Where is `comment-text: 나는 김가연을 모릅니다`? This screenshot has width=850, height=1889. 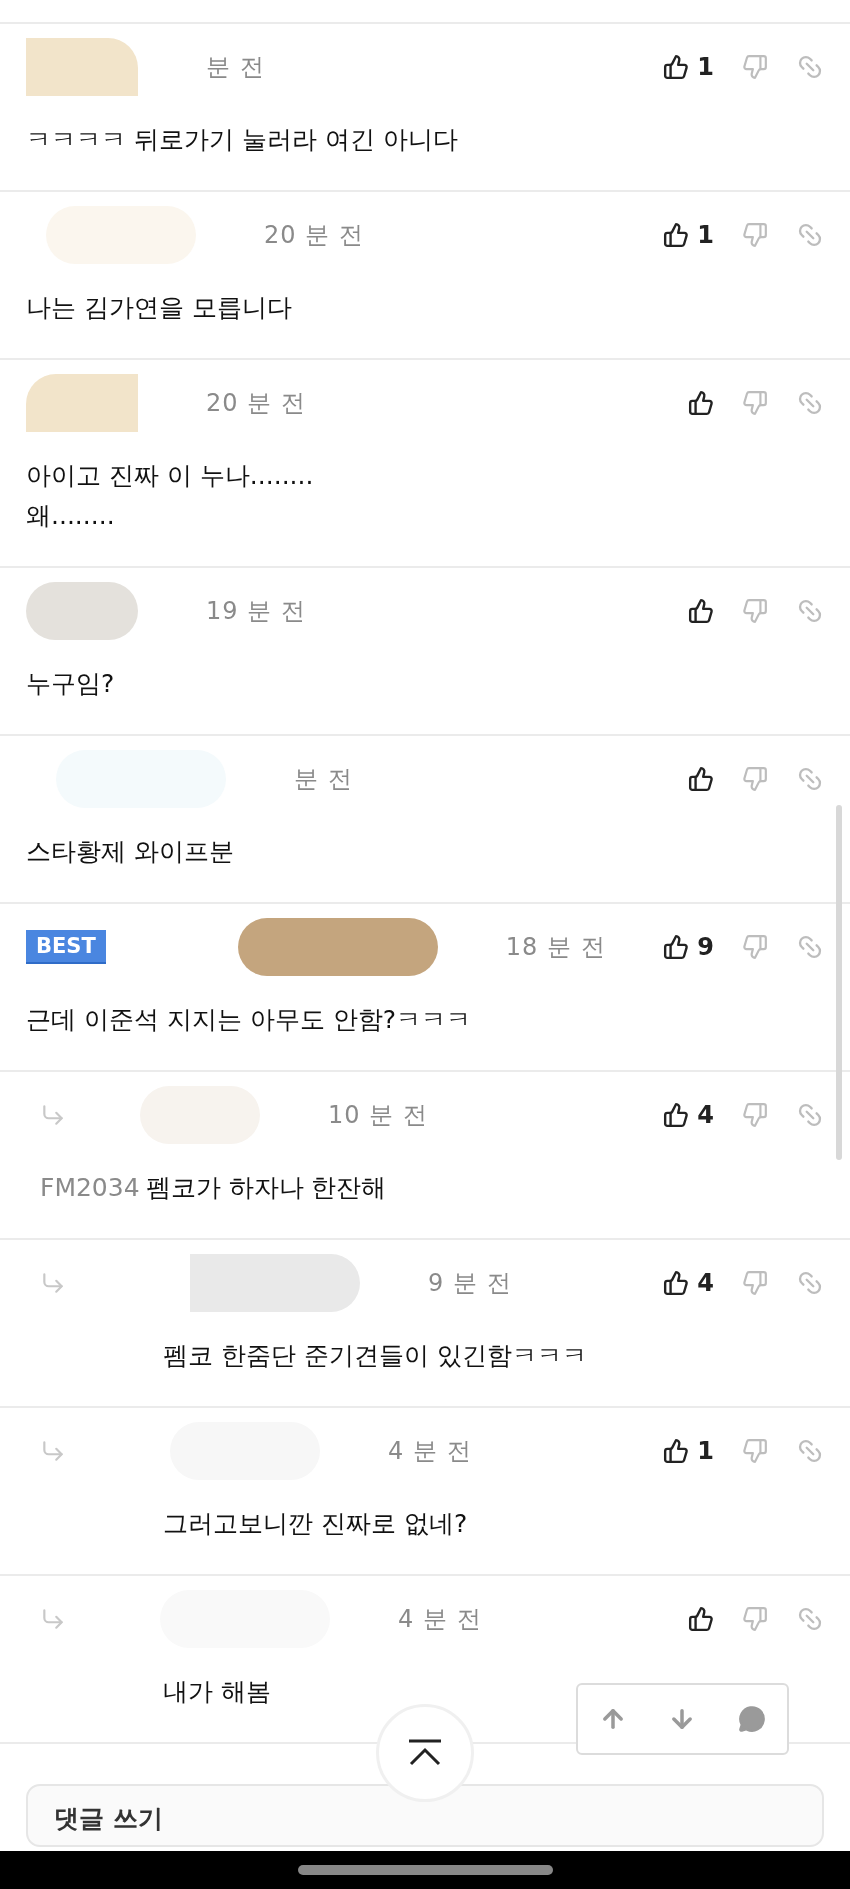 comment-text: 나는 김가연을 모릅니다 is located at coordinates (159, 308).